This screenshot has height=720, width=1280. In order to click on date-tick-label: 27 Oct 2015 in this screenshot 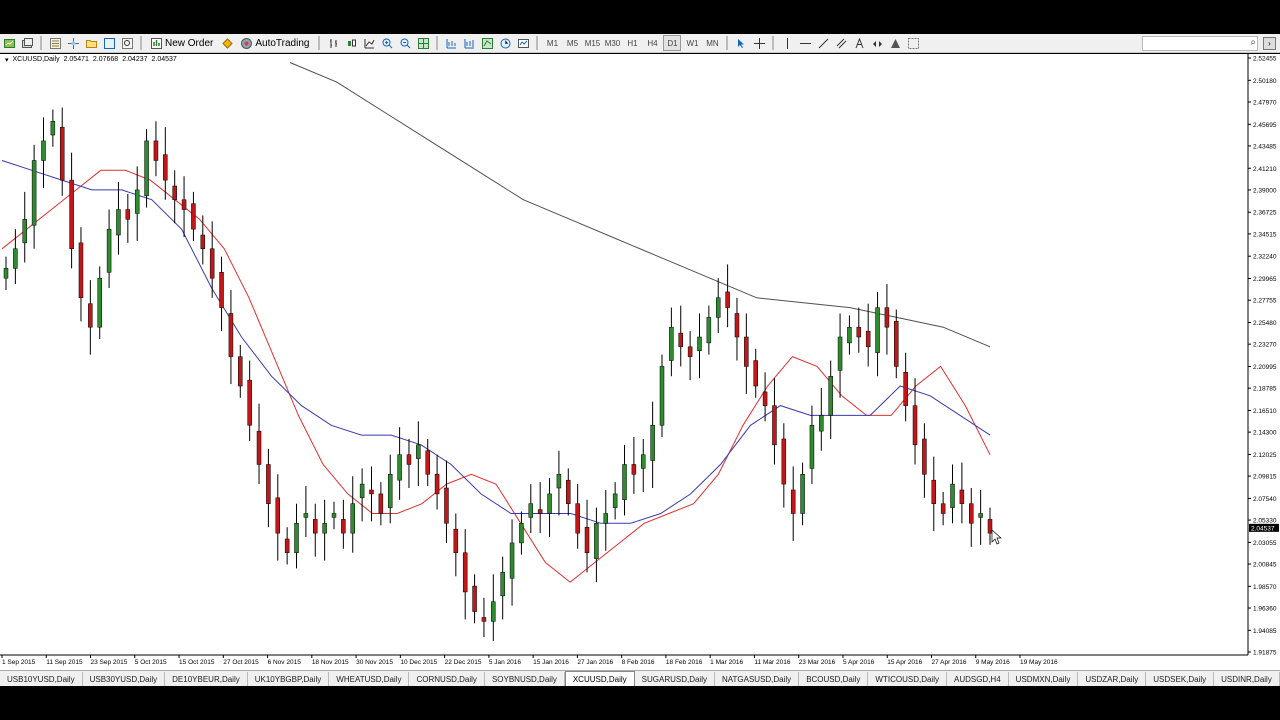, I will do `click(241, 662)`.